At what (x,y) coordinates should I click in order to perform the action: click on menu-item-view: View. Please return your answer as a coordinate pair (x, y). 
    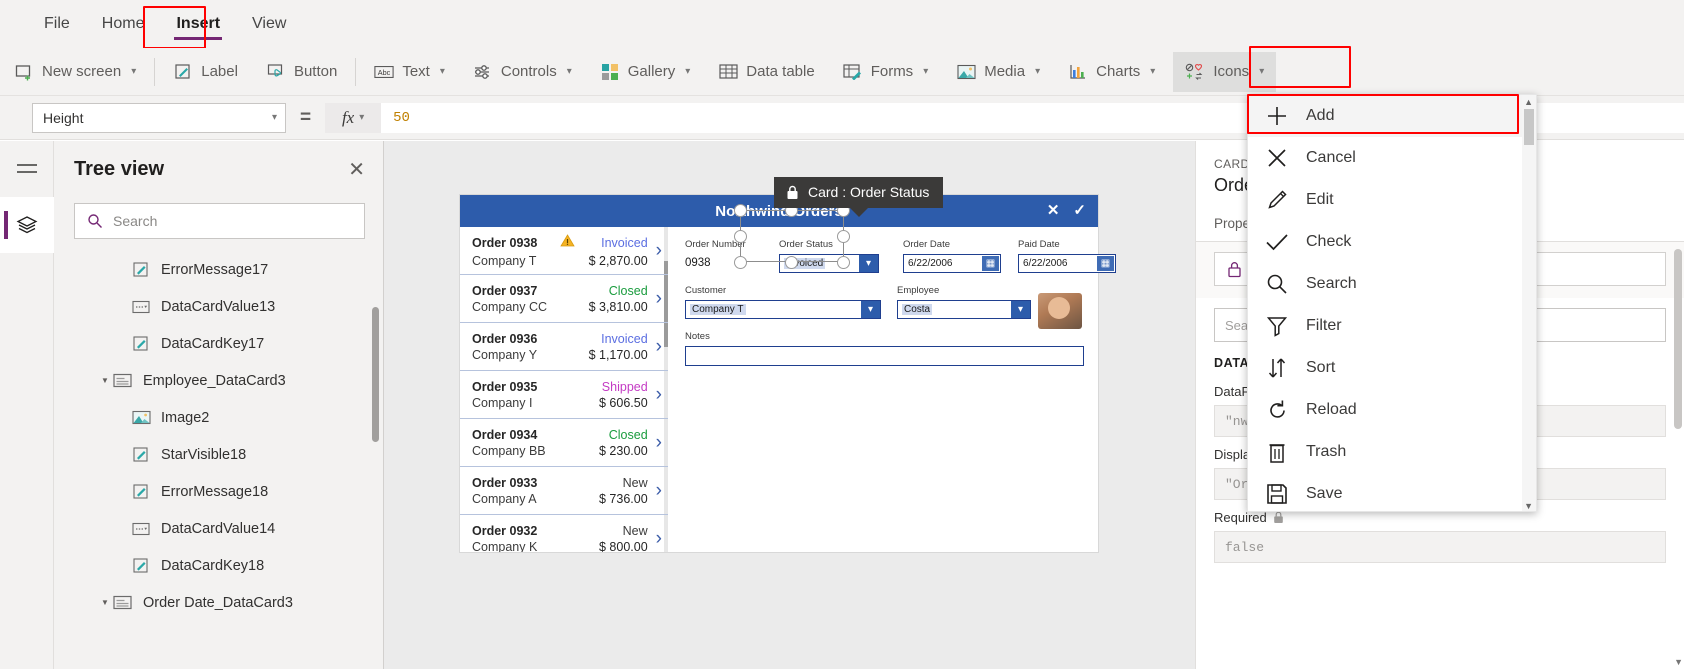
    Looking at the image, I should click on (269, 24).